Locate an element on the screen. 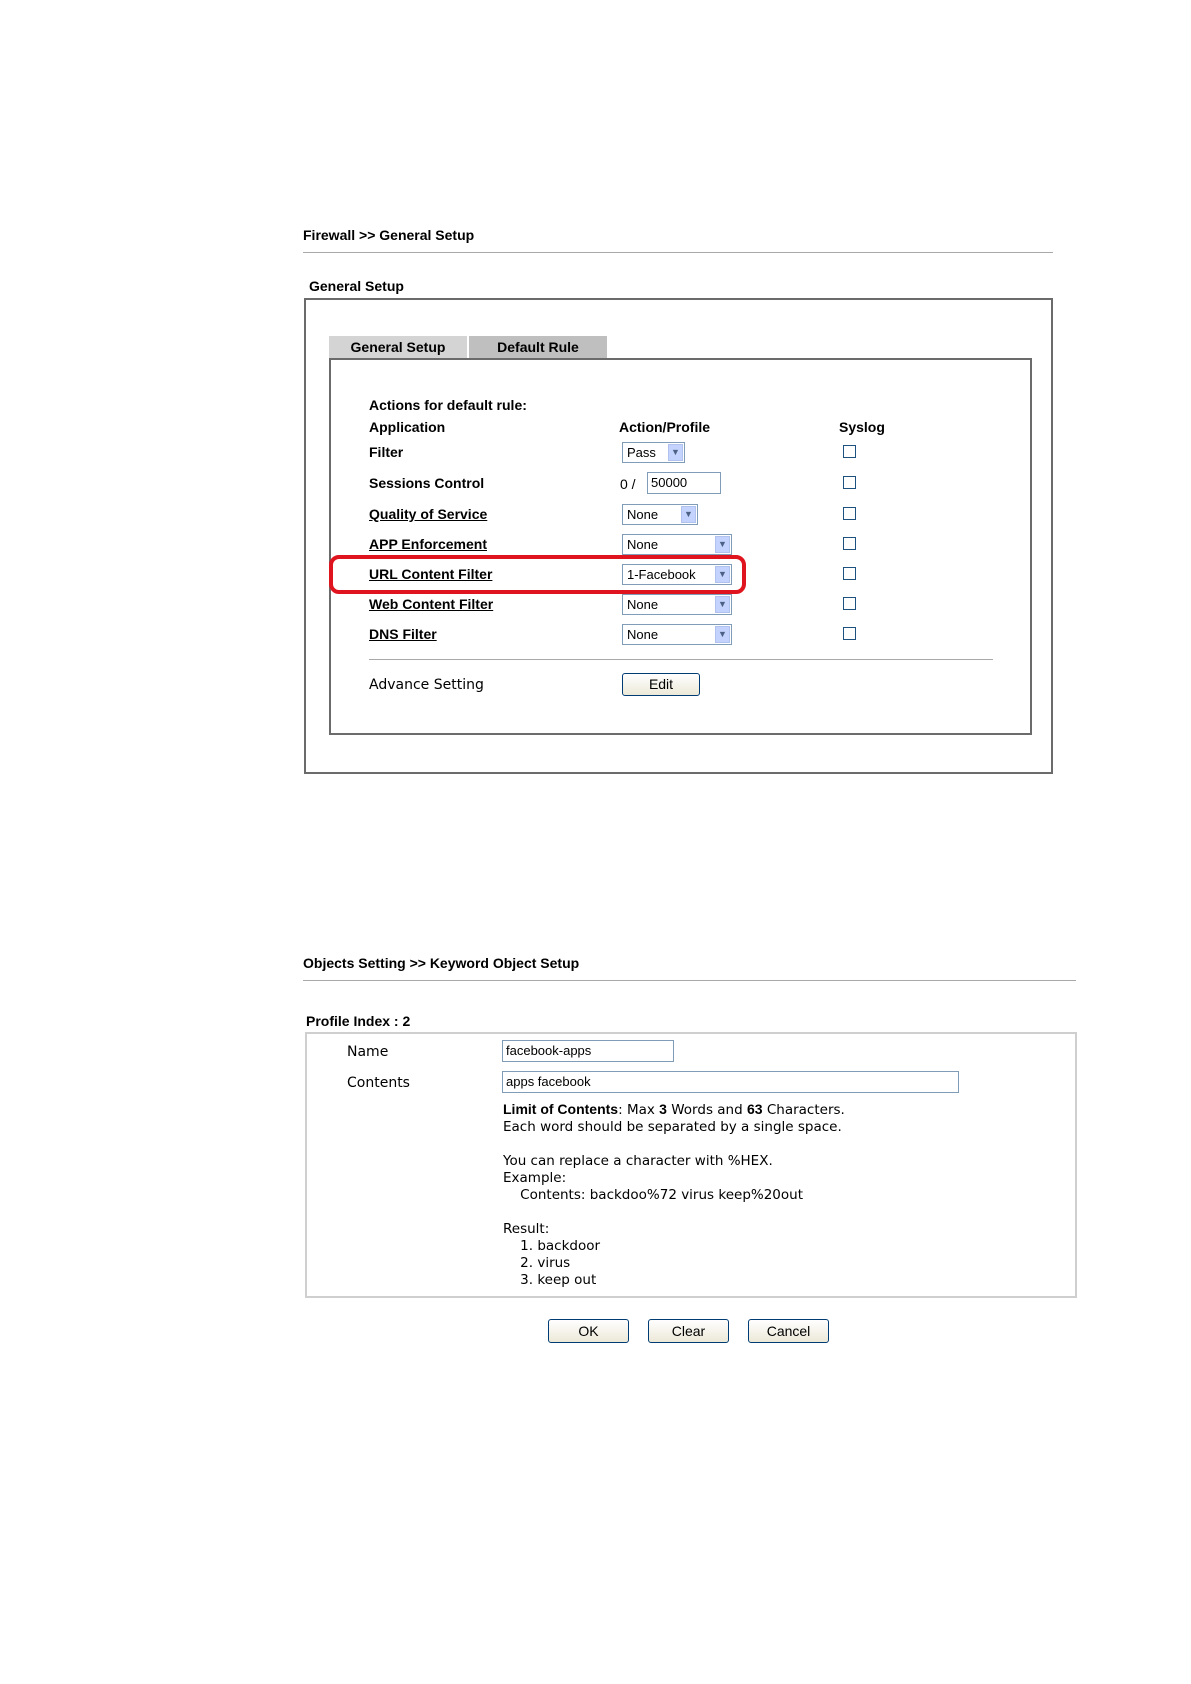  row-label-quality-of-service: Quality of Service is located at coordinates (428, 514).